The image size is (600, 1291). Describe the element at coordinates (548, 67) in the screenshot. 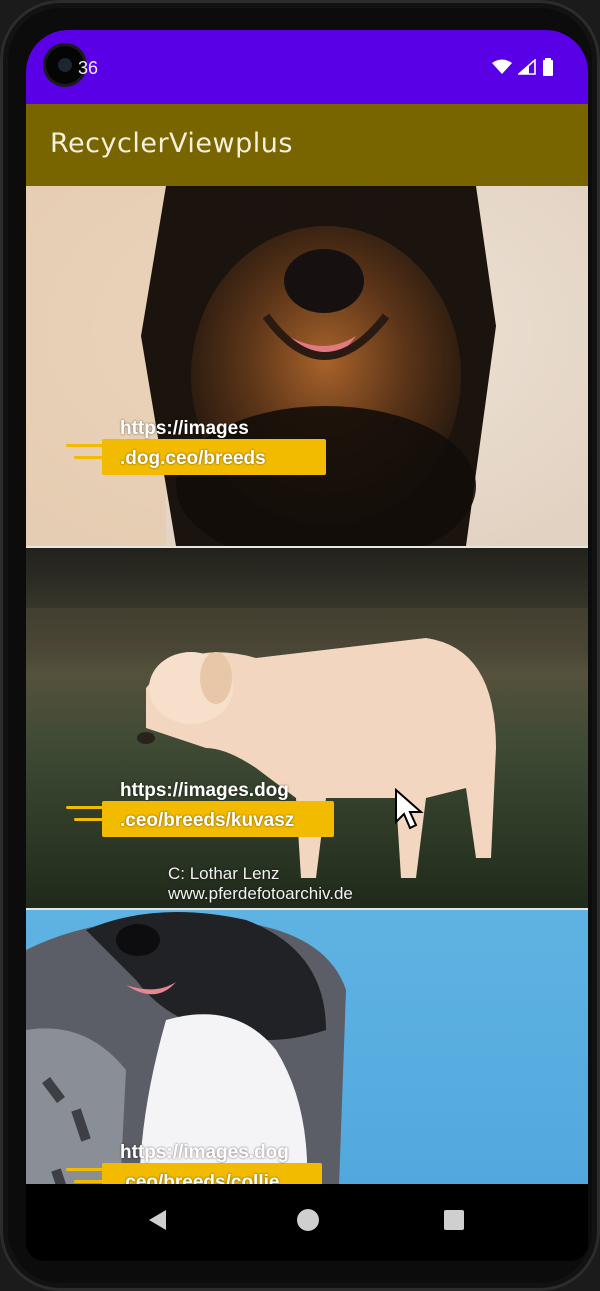

I see `battery-icon` at that location.